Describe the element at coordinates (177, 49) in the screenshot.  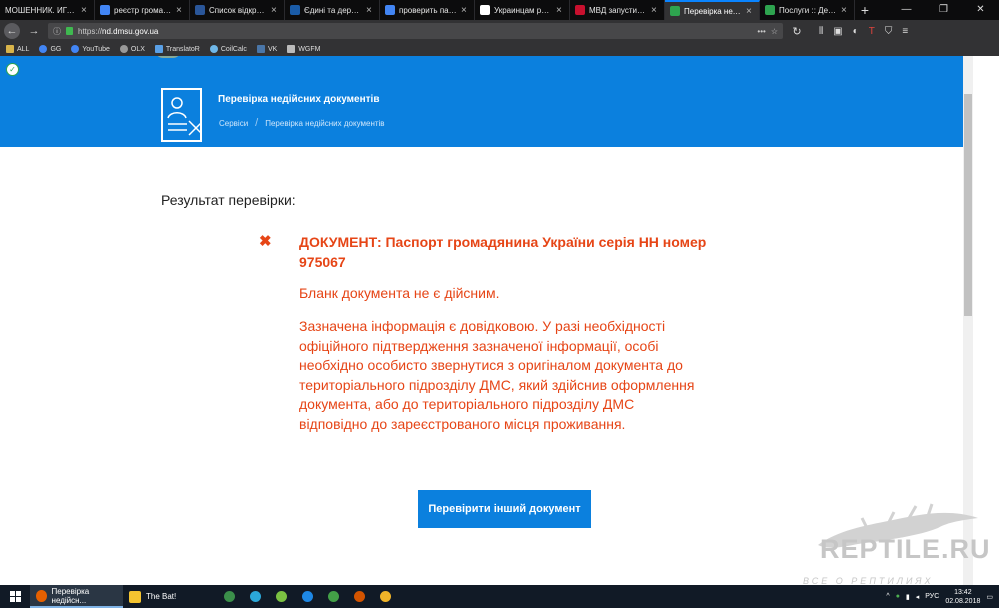
I see `bookmark-translator: TranslatoR` at that location.